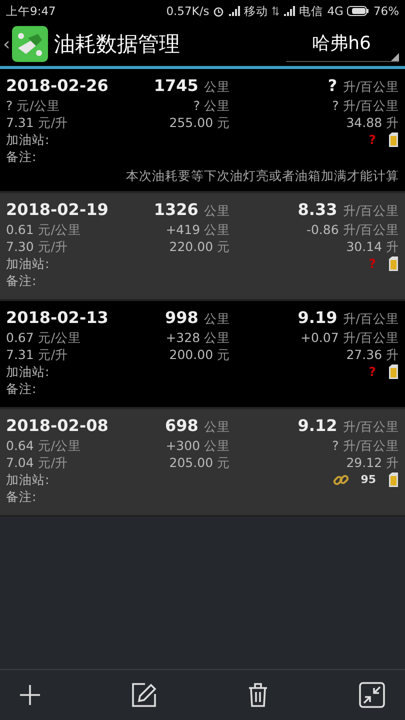  What do you see at coordinates (56, 318) in the screenshot?
I see `record-date: 2018-02-13` at bounding box center [56, 318].